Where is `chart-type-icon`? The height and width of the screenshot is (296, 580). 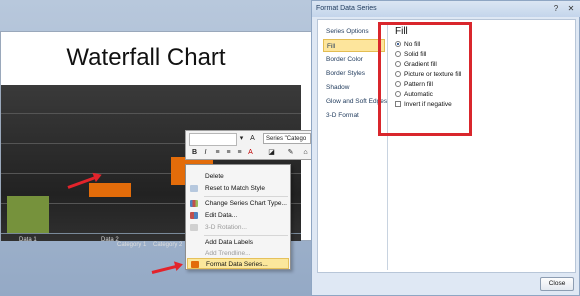
chart-type-icon is located at coordinates (194, 203).